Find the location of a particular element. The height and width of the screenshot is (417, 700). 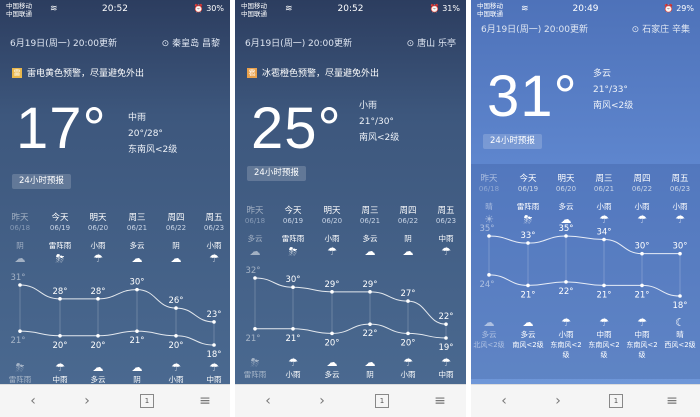

alert-text: 冰雹橙色预警，尽量避免外出 is located at coordinates (321, 74).